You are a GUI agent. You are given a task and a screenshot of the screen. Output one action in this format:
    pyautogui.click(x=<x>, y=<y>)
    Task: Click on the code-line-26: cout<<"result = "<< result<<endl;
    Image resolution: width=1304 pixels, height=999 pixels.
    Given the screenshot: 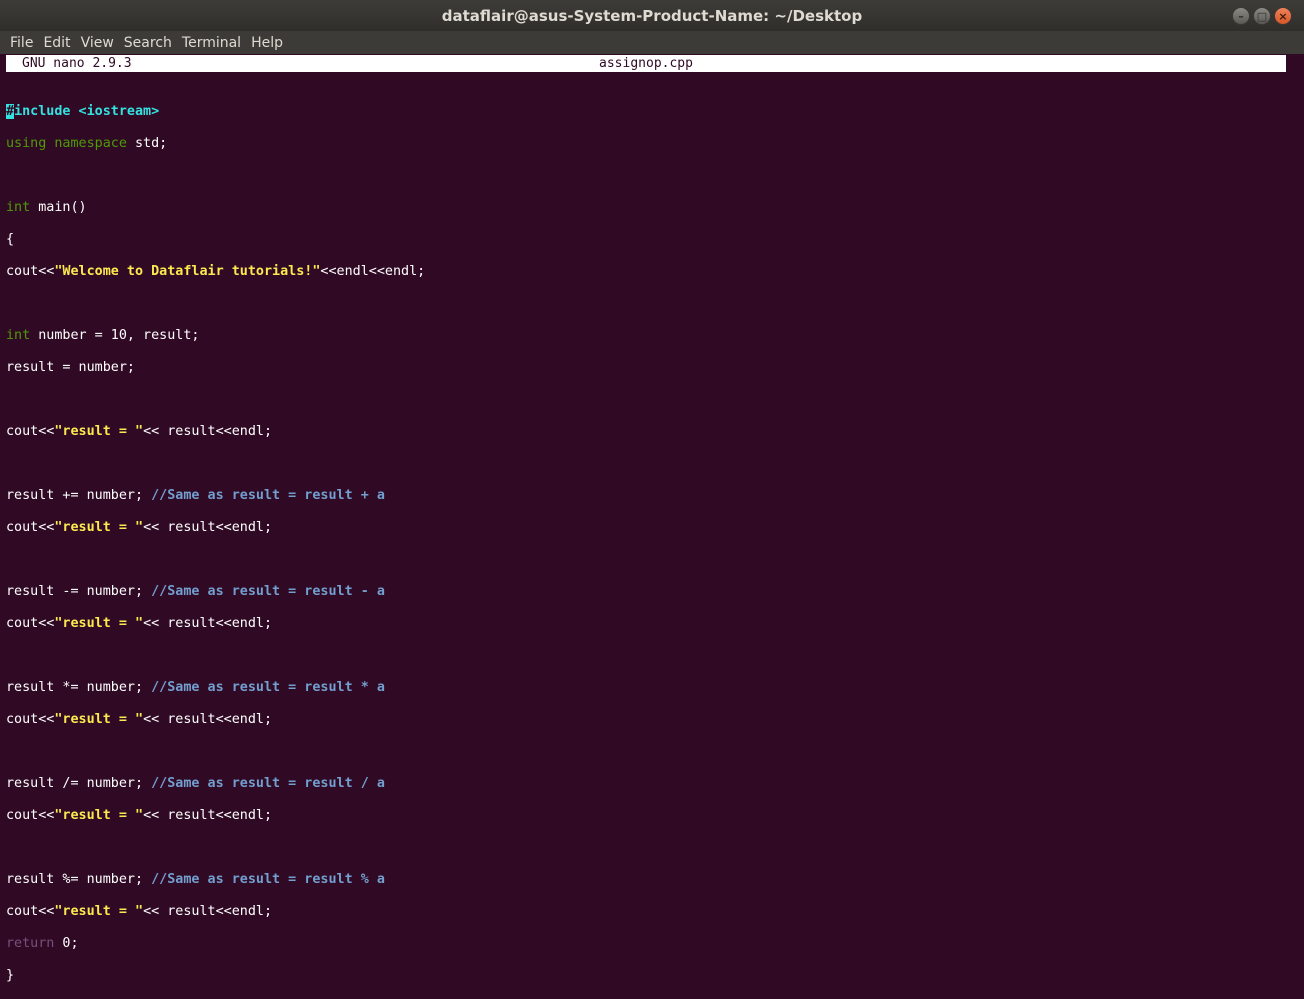 What is the action you would take?
    pyautogui.click(x=646, y=911)
    